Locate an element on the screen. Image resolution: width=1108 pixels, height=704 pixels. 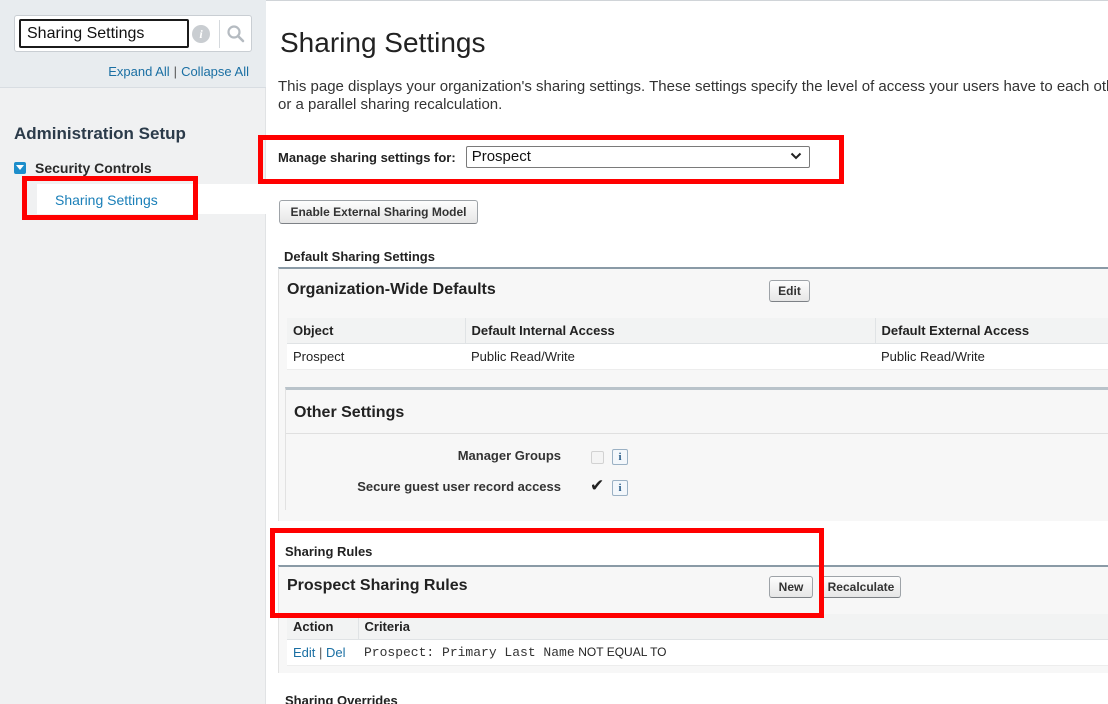
manager-groups-label: Manager Groups is located at coordinates (509, 455).